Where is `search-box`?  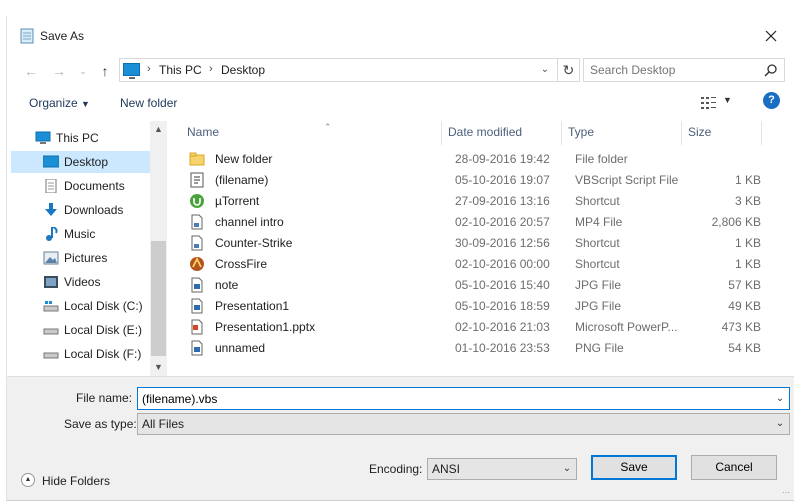
search-box is located at coordinates (684, 70).